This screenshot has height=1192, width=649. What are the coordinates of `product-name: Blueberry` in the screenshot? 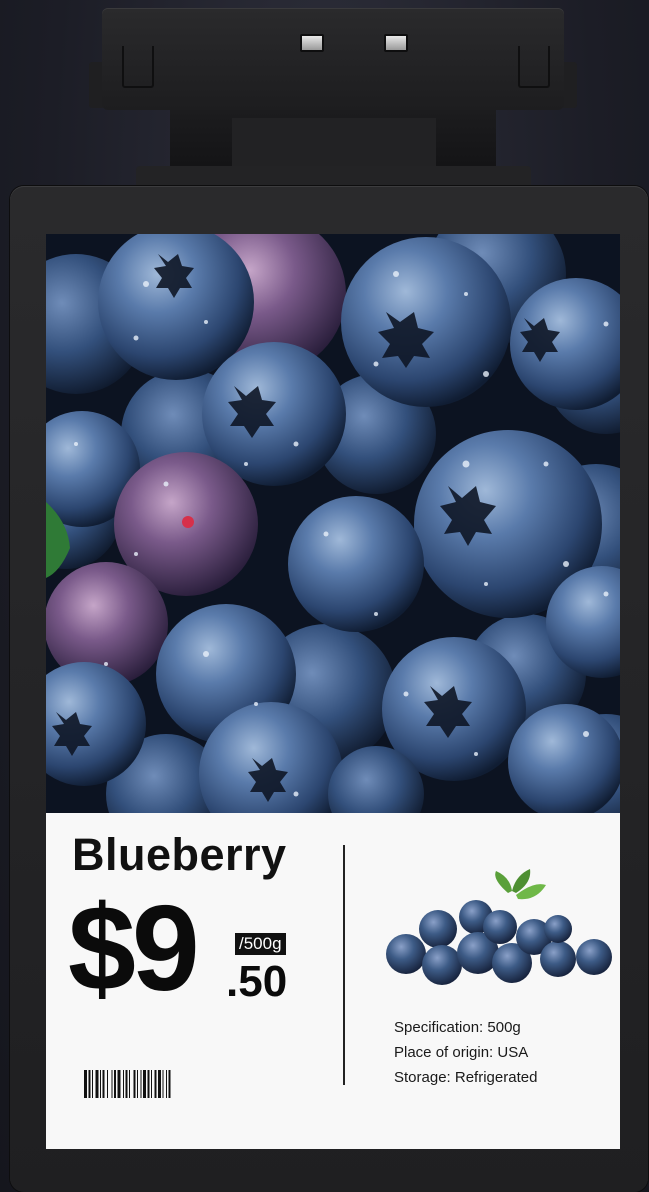 It's located at (179, 854).